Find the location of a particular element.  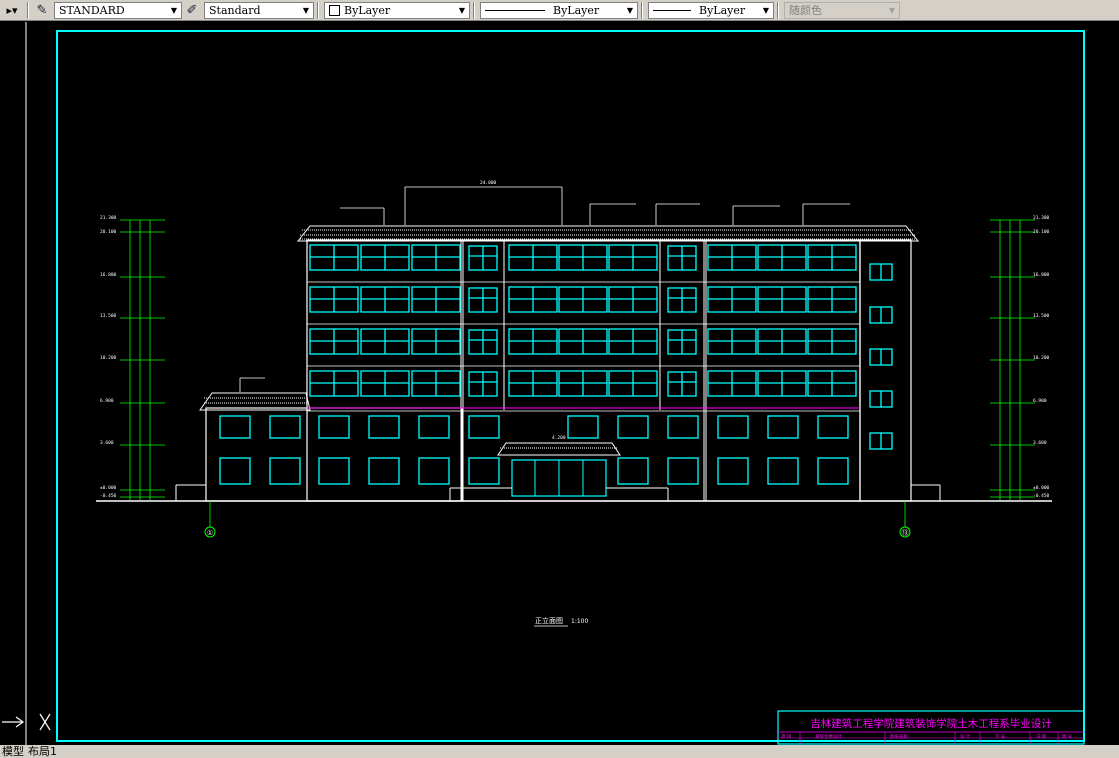

right-level-label: ±0.000 is located at coordinates (1041, 488).